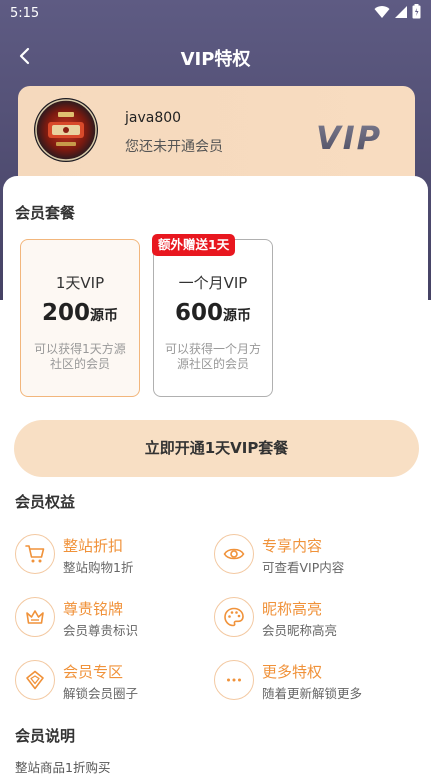  What do you see at coordinates (292, 609) in the screenshot?
I see `benefit-title: 昵称高亮` at bounding box center [292, 609].